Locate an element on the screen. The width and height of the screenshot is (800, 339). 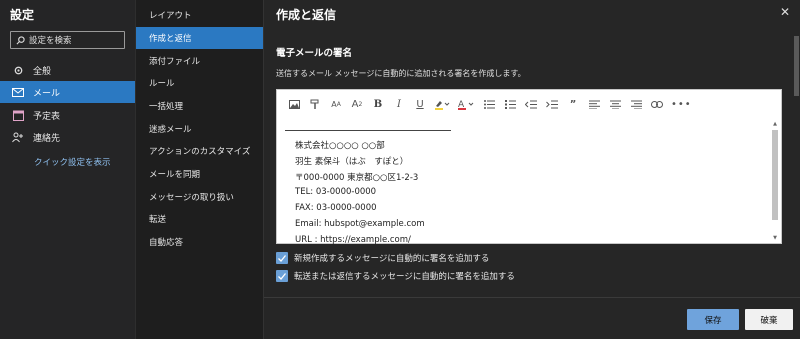
search-icon is located at coordinates (20, 39).